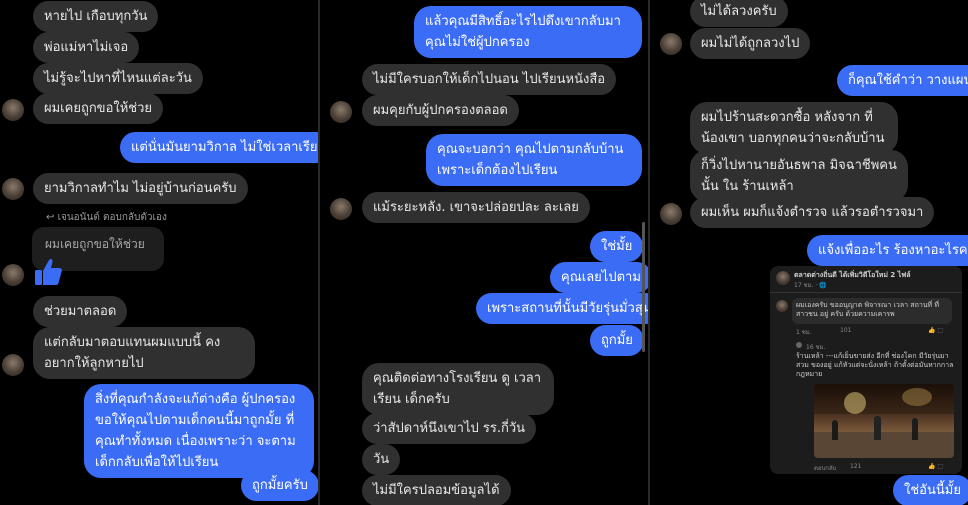  I want to click on post-header: ตลาดต่างถิ่นดี ได้เพิ่มวิดีโอใหม่ 2 ไฟล์, so click(852, 275).